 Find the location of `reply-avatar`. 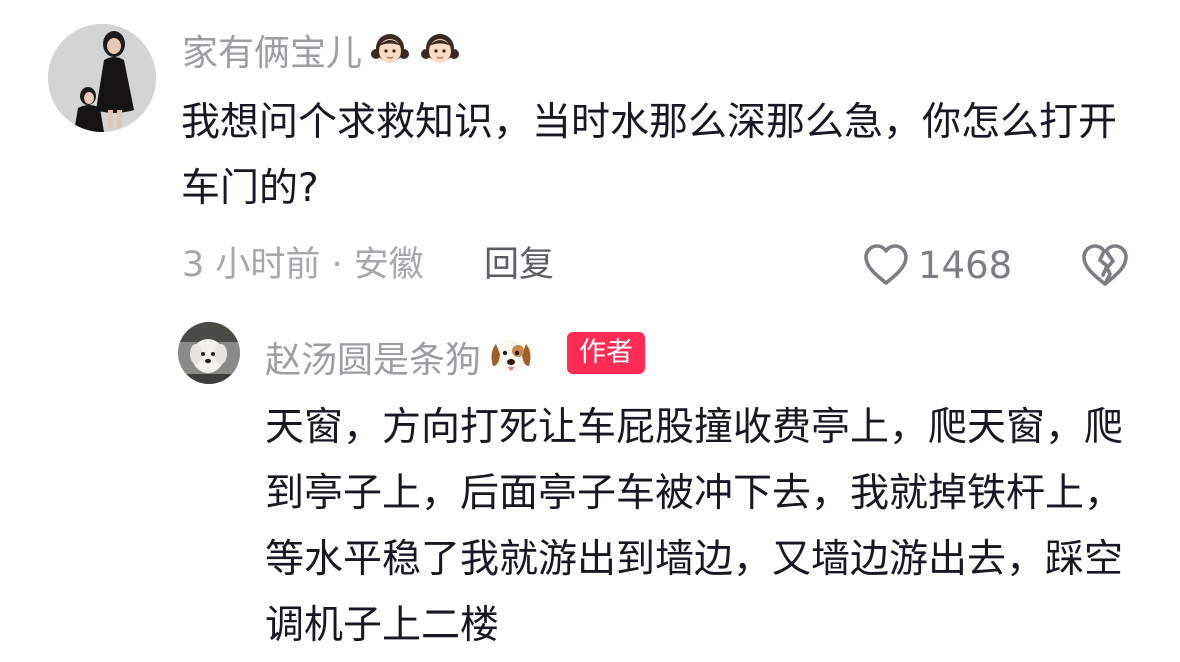

reply-avatar is located at coordinates (209, 353).